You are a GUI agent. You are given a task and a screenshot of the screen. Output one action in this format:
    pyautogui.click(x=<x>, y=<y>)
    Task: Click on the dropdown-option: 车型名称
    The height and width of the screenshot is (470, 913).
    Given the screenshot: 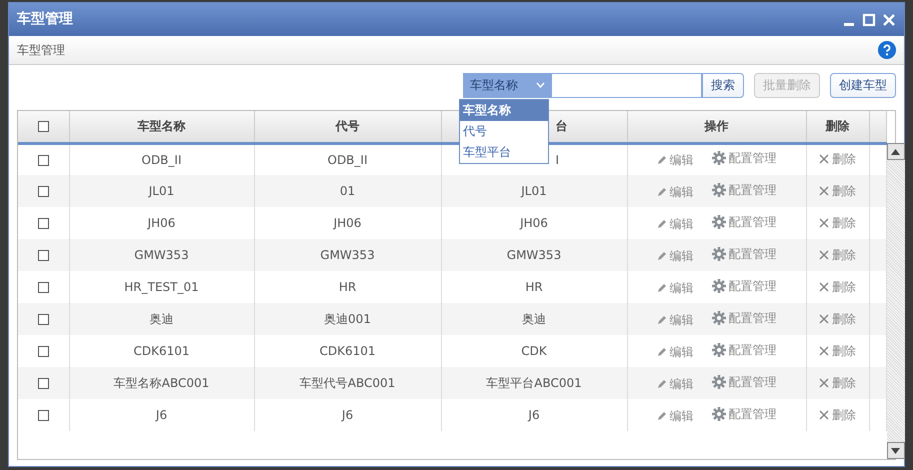 What is the action you would take?
    pyautogui.click(x=504, y=110)
    